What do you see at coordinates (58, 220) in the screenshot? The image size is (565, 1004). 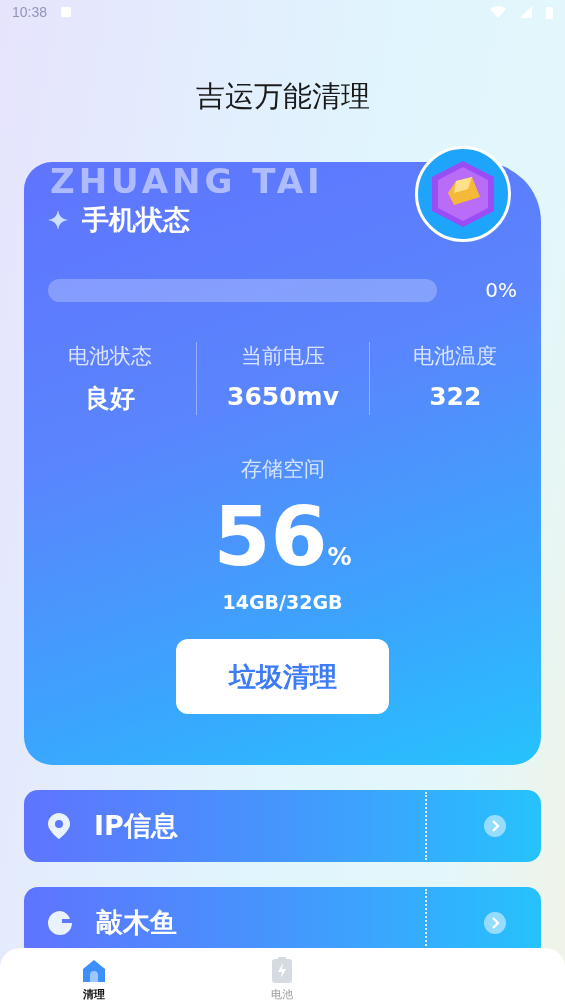 I see `sparkle-icon` at bounding box center [58, 220].